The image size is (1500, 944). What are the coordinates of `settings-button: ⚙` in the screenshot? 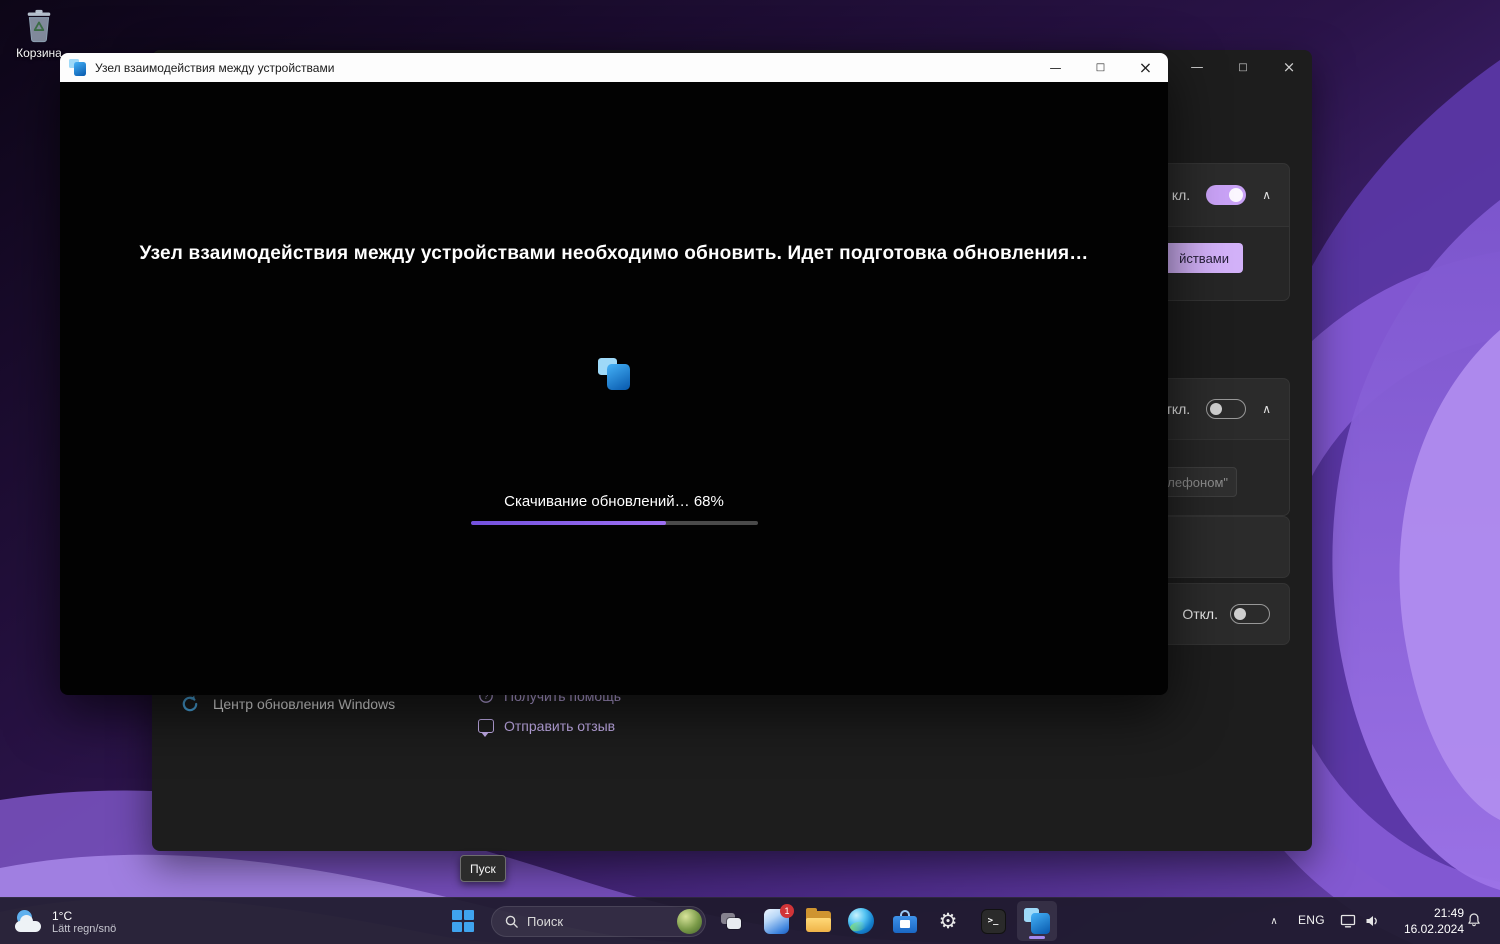 It's located at (948, 921).